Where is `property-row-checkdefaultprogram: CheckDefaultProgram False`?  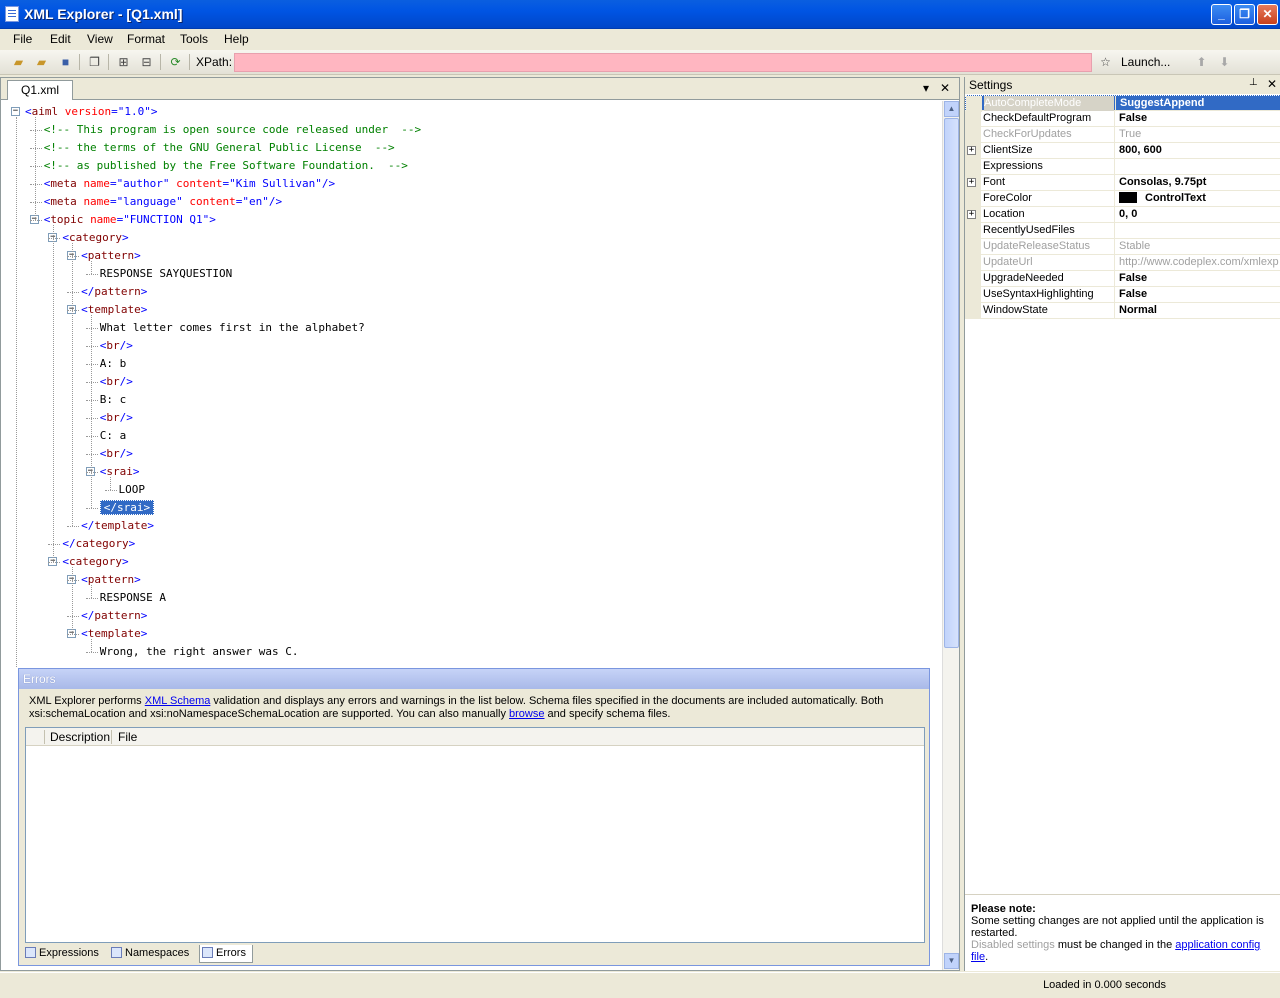
property-row-checkdefaultprogram: CheckDefaultProgram False is located at coordinates (1122, 119).